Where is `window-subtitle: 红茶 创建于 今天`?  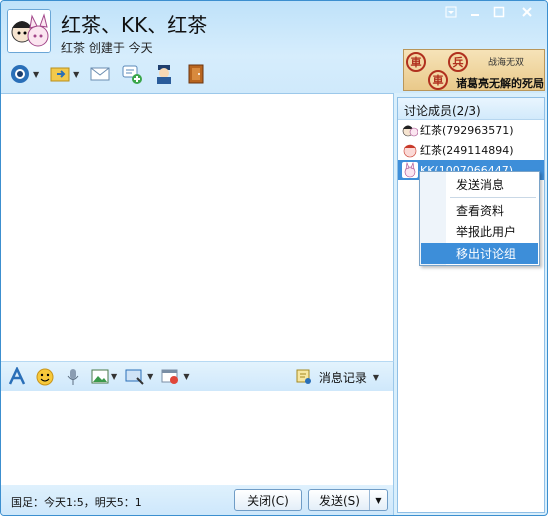 window-subtitle: 红茶 创建于 今天 is located at coordinates (107, 48).